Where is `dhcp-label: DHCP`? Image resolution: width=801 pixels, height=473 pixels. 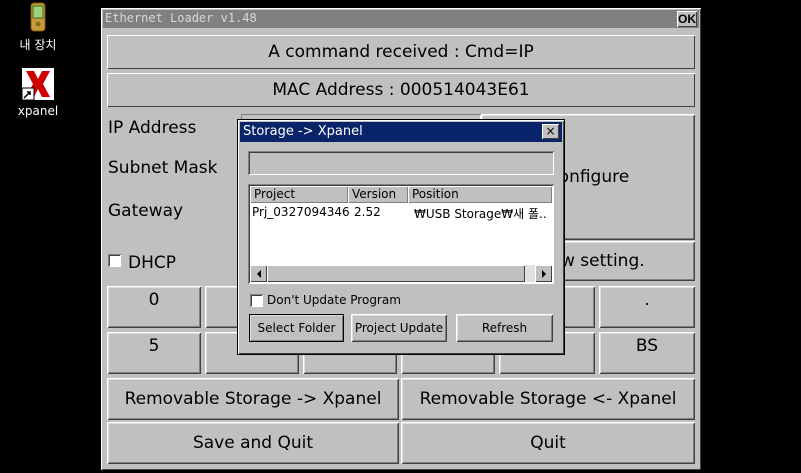
dhcp-label: DHCP is located at coordinates (152, 263).